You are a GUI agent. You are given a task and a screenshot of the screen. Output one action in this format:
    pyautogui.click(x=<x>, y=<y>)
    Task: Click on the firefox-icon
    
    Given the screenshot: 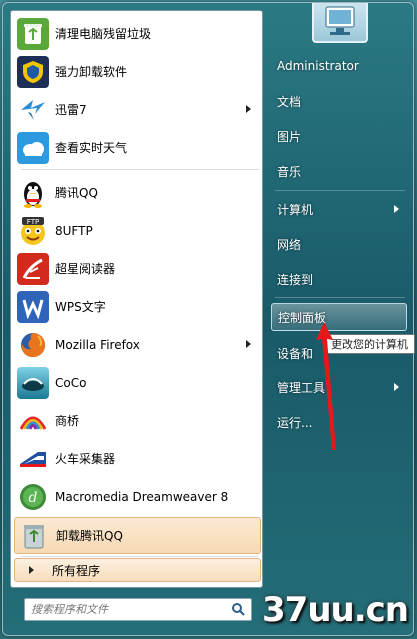 What is the action you would take?
    pyautogui.click(x=33, y=345)
    